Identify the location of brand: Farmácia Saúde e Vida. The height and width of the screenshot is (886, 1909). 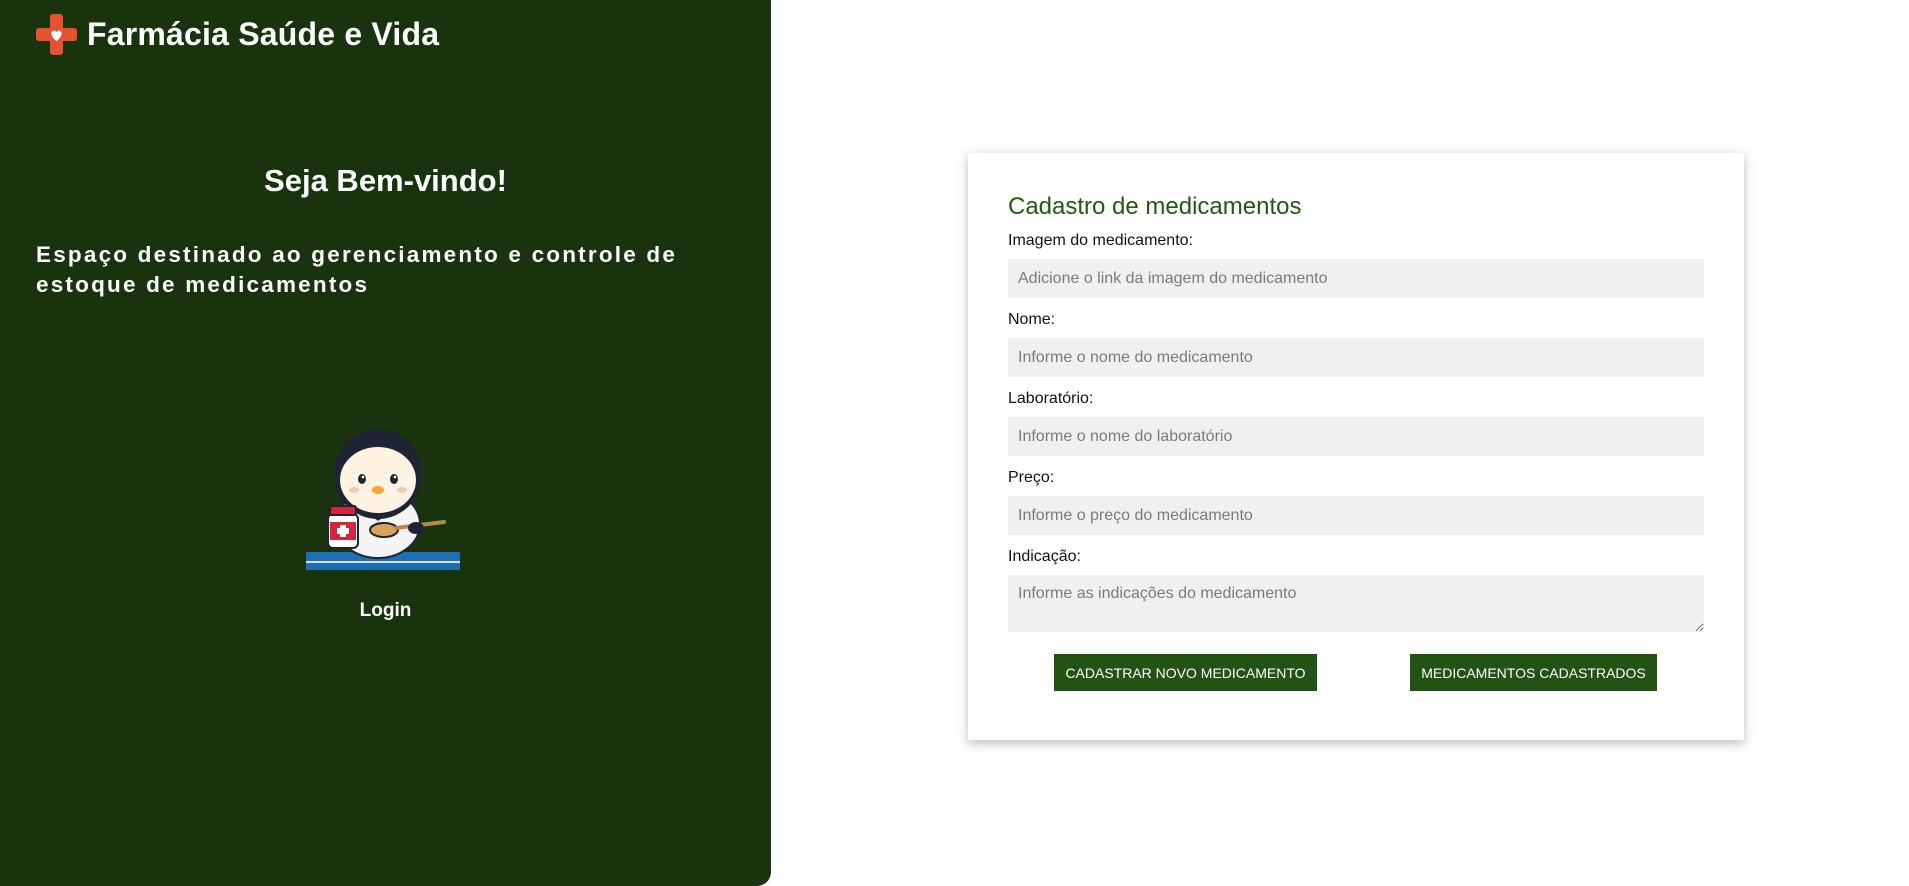
(237, 34).